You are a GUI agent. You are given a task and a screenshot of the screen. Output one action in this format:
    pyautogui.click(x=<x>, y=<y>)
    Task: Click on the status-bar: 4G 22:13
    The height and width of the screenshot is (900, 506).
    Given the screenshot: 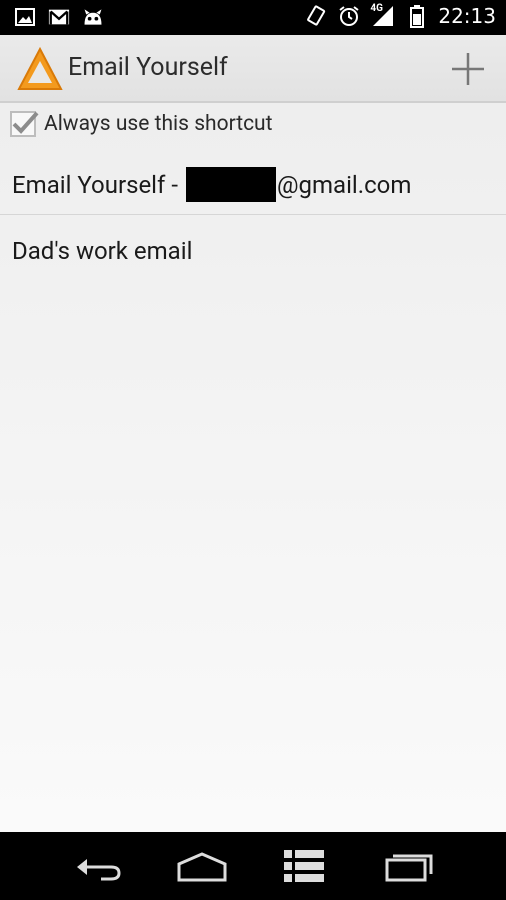 What is the action you would take?
    pyautogui.click(x=253, y=17)
    